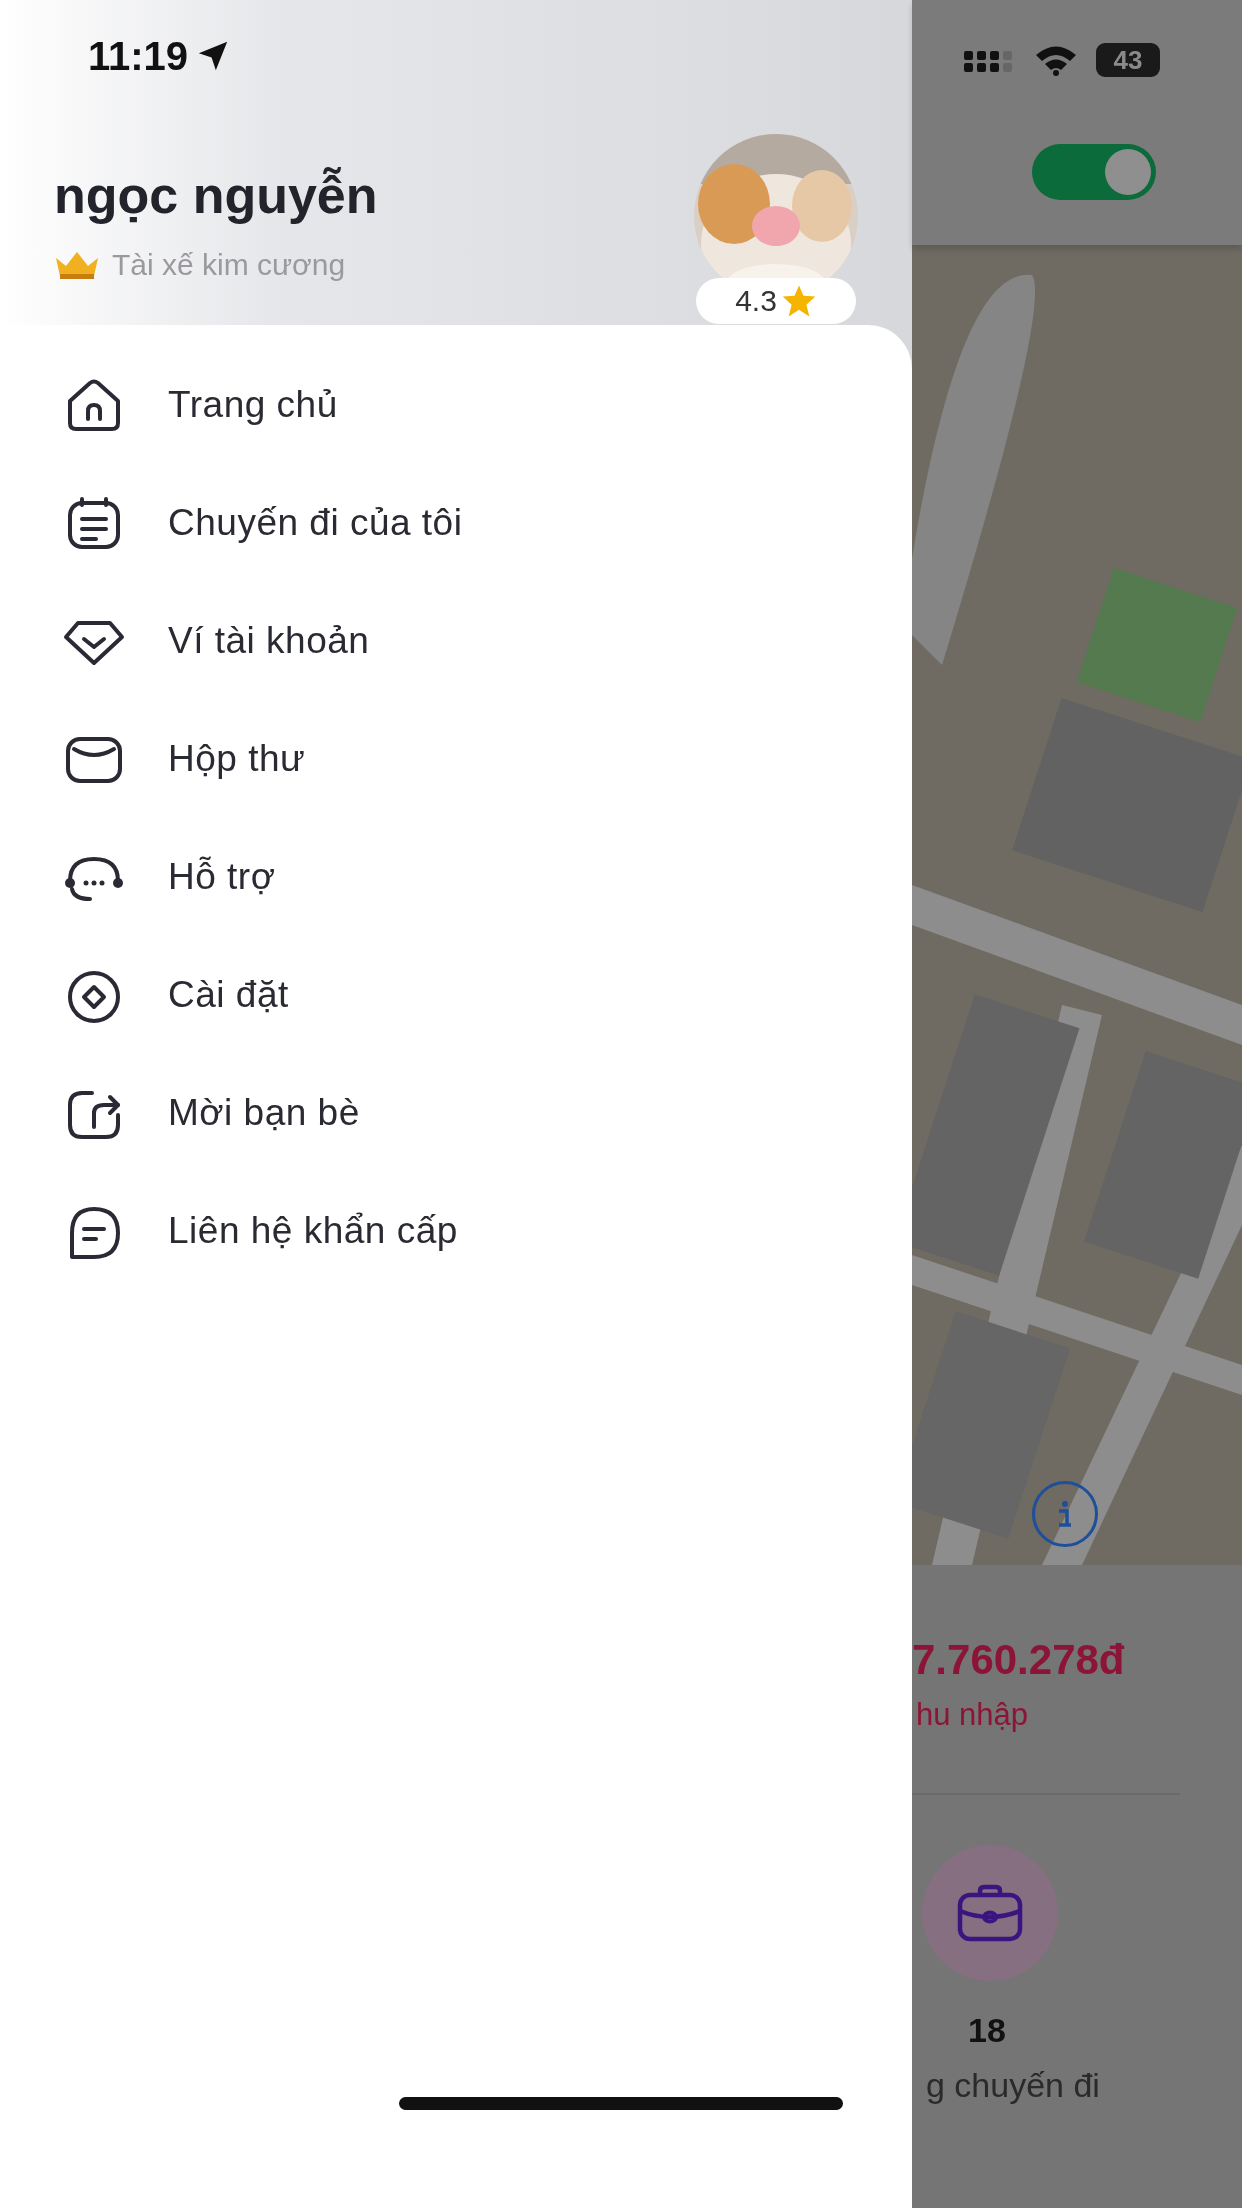 This screenshot has width=1242, height=2208. I want to click on menu-item: Chuyến đi của tôi, so click(456, 523).